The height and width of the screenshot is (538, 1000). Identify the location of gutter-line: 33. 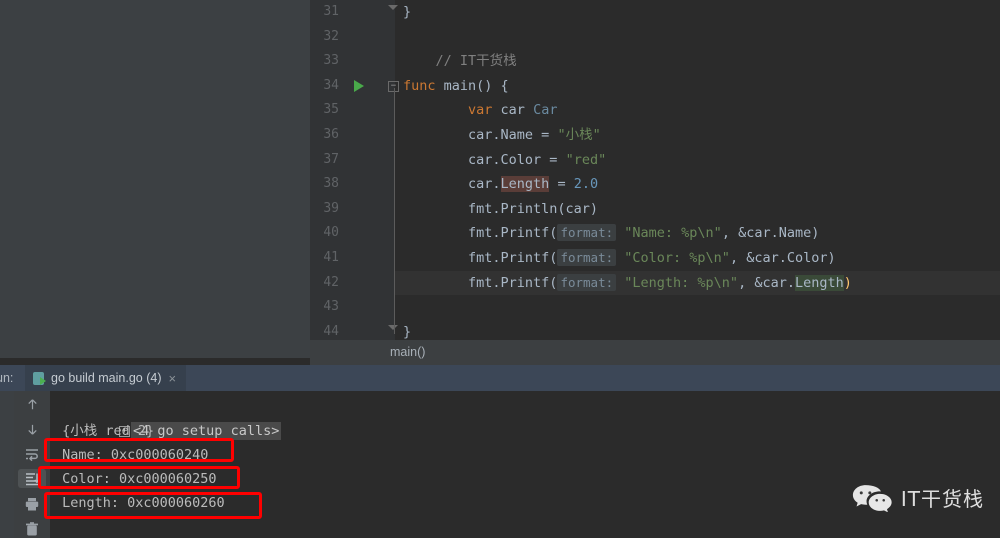
(352, 61).